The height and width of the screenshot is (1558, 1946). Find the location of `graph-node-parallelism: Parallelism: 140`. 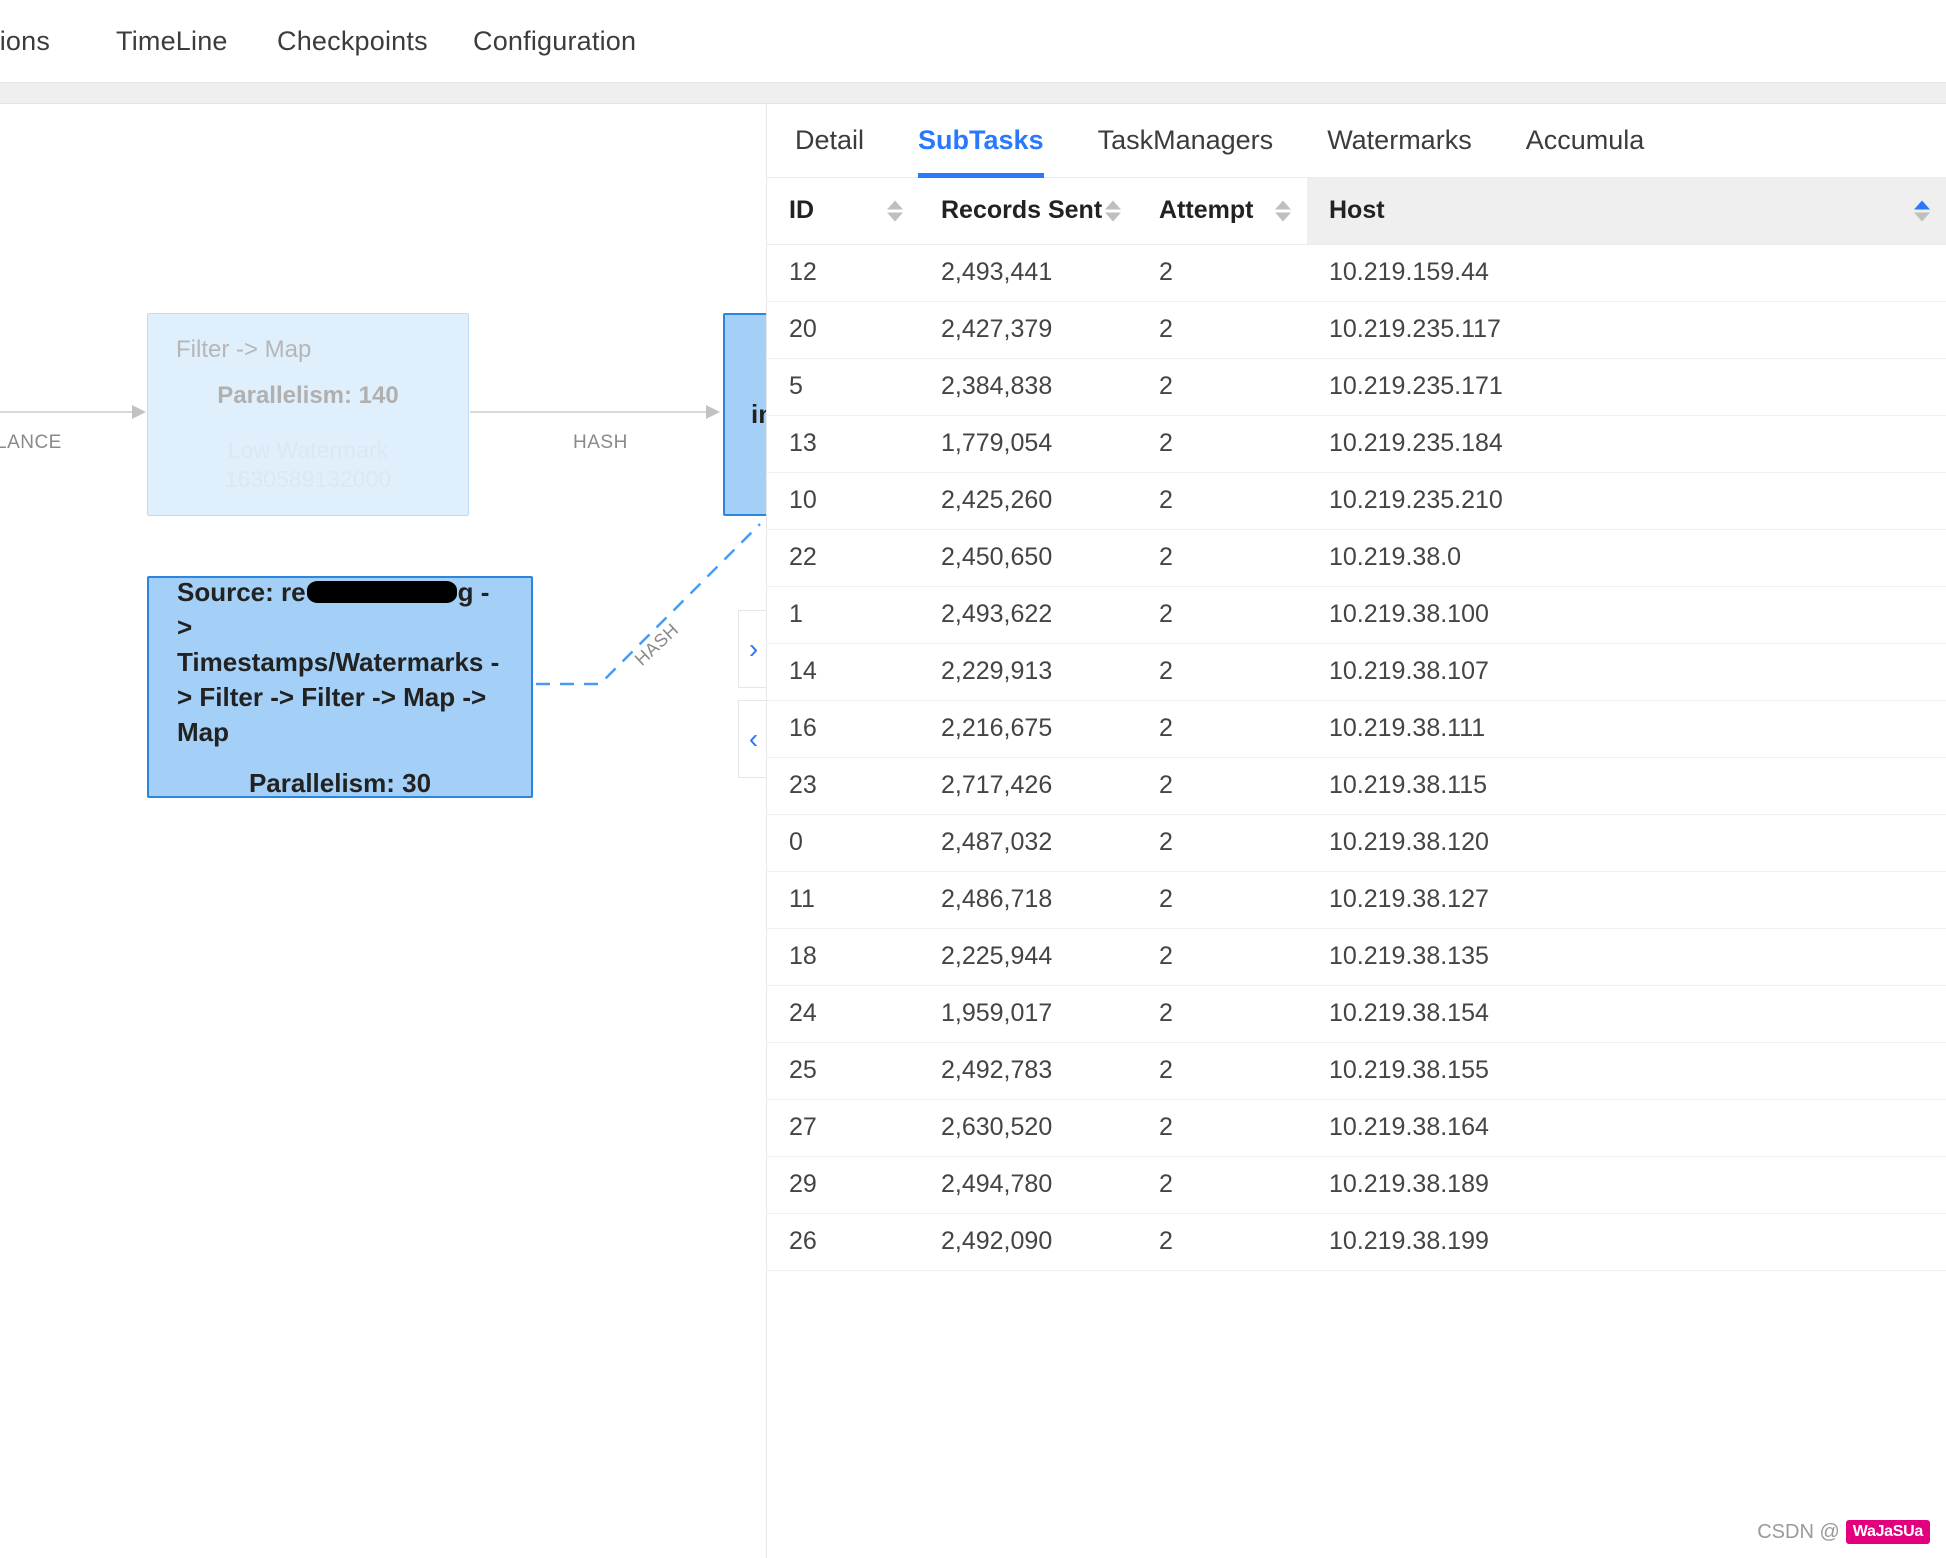

graph-node-parallelism: Parallelism: 140 is located at coordinates (308, 395).